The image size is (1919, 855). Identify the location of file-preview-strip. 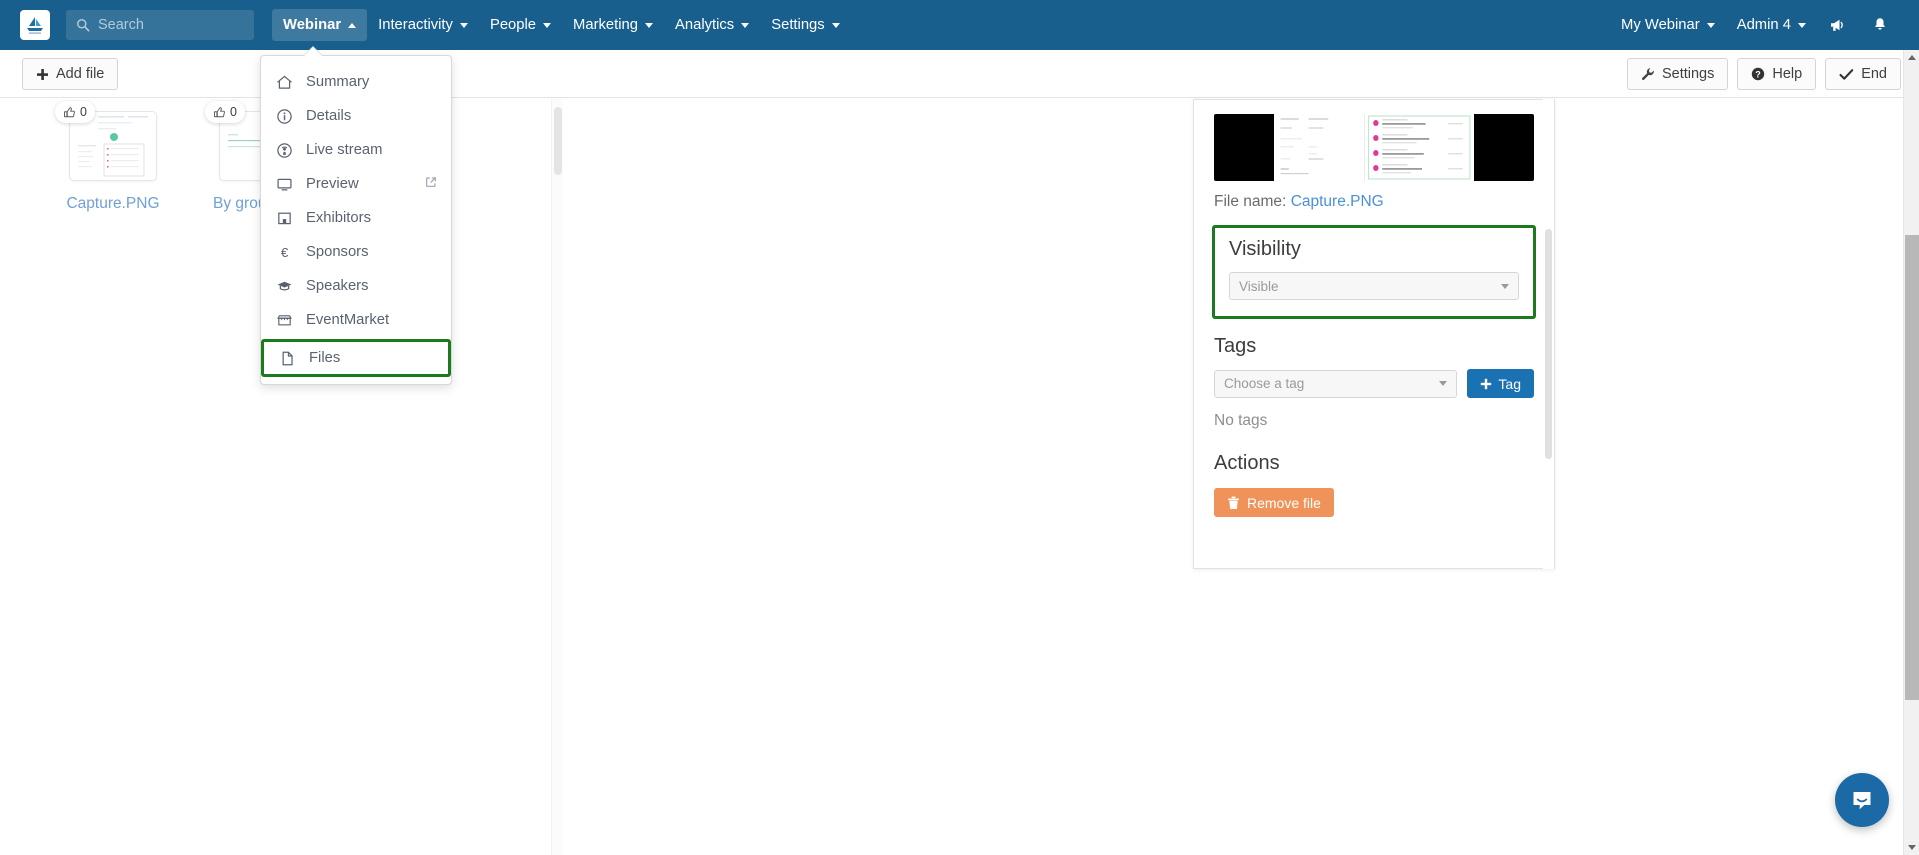
(1374, 147).